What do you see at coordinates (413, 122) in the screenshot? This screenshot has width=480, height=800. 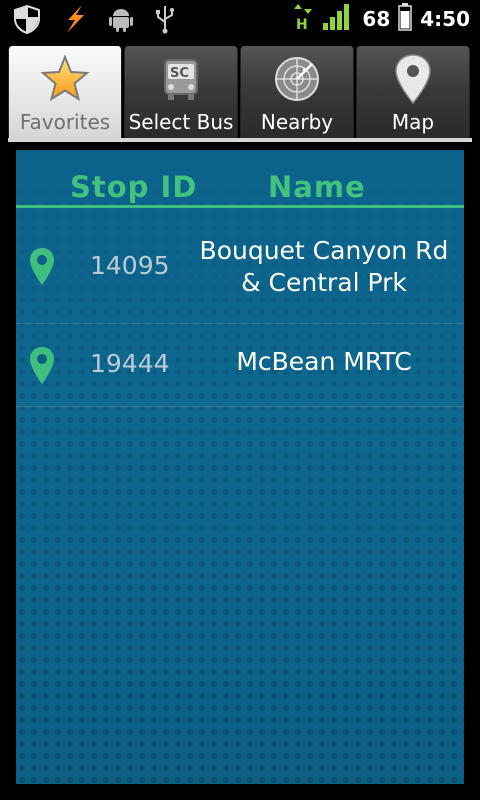 I see `tab-label: Map` at bounding box center [413, 122].